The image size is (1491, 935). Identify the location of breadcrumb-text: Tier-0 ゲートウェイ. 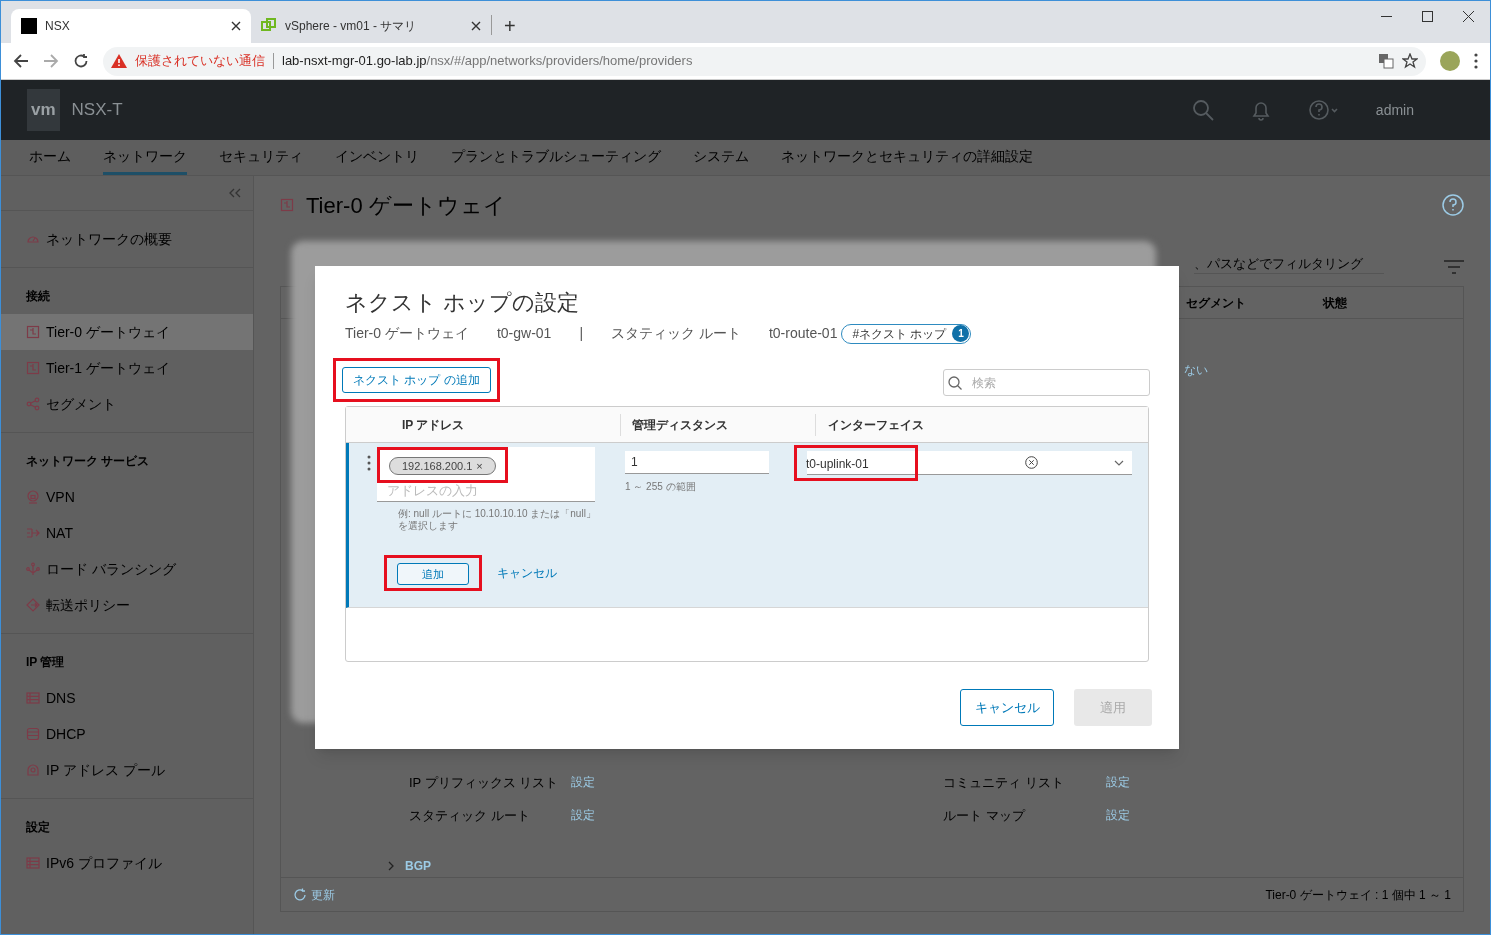
(407, 333).